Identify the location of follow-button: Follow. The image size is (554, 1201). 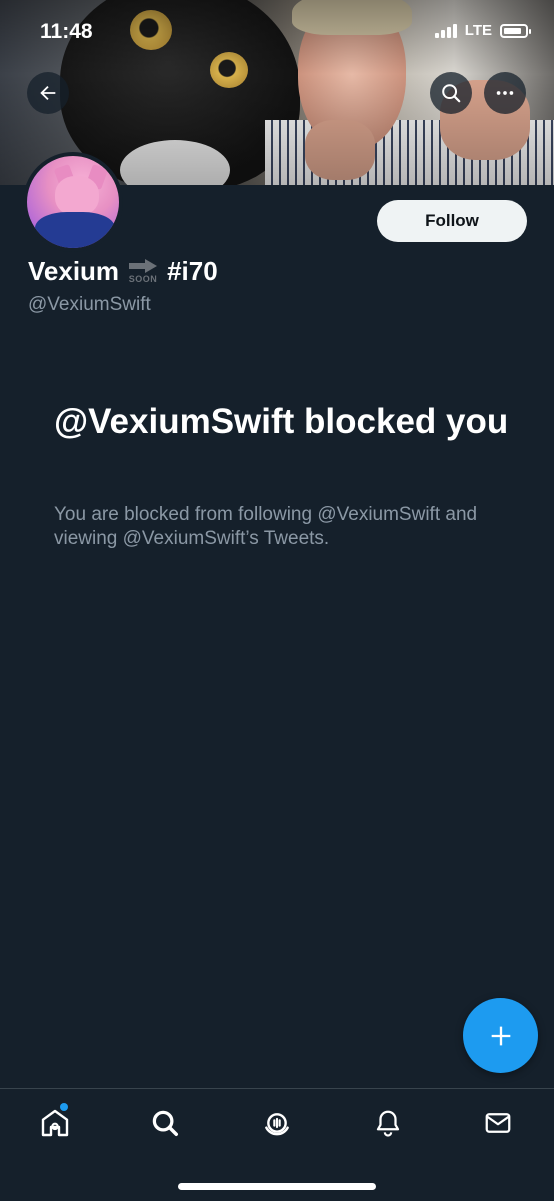
(452, 221).